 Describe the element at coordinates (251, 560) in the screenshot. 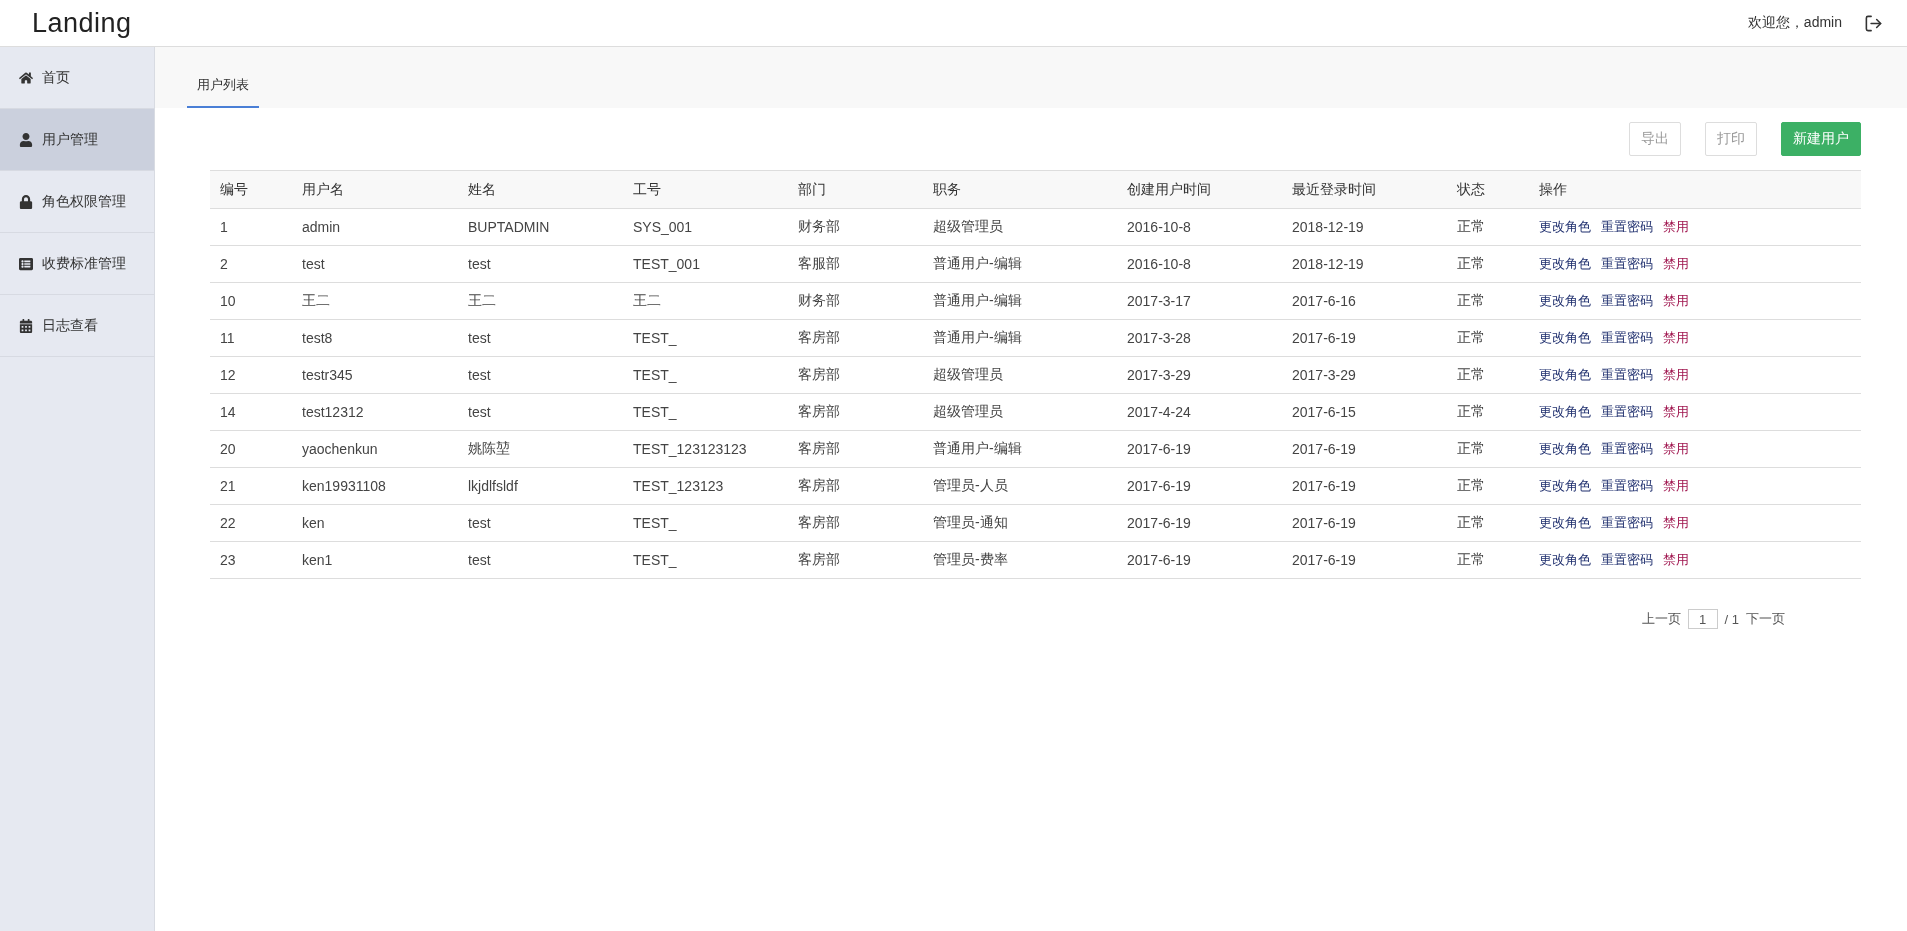

I see `id-cell: 23` at that location.